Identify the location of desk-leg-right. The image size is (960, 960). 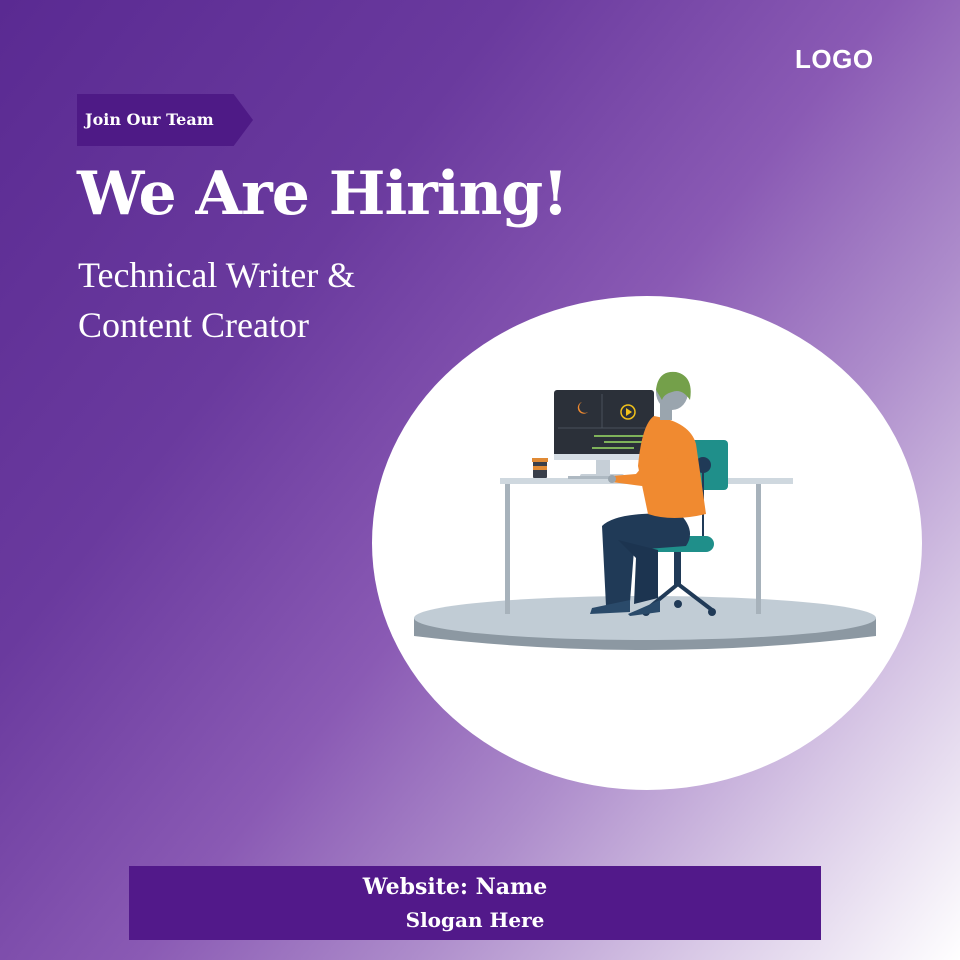
(758, 549).